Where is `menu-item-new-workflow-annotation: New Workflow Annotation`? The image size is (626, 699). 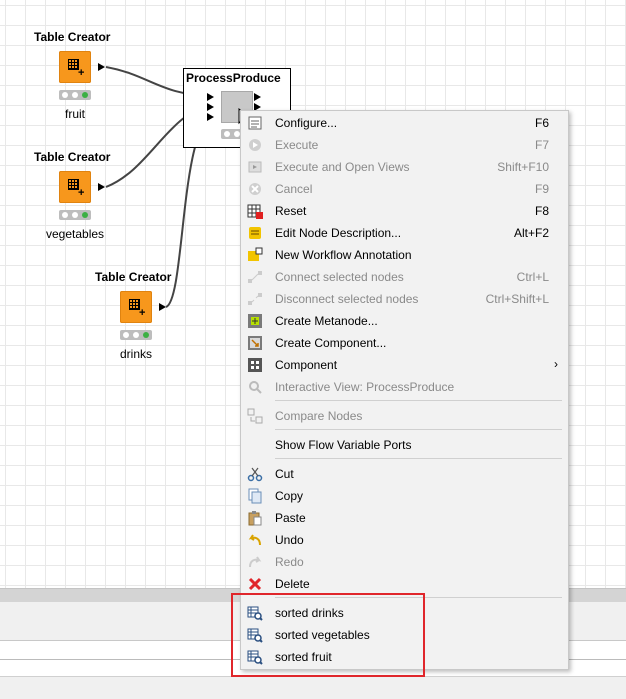
menu-item-new-workflow-annotation: New Workflow Annotation is located at coordinates (404, 255).